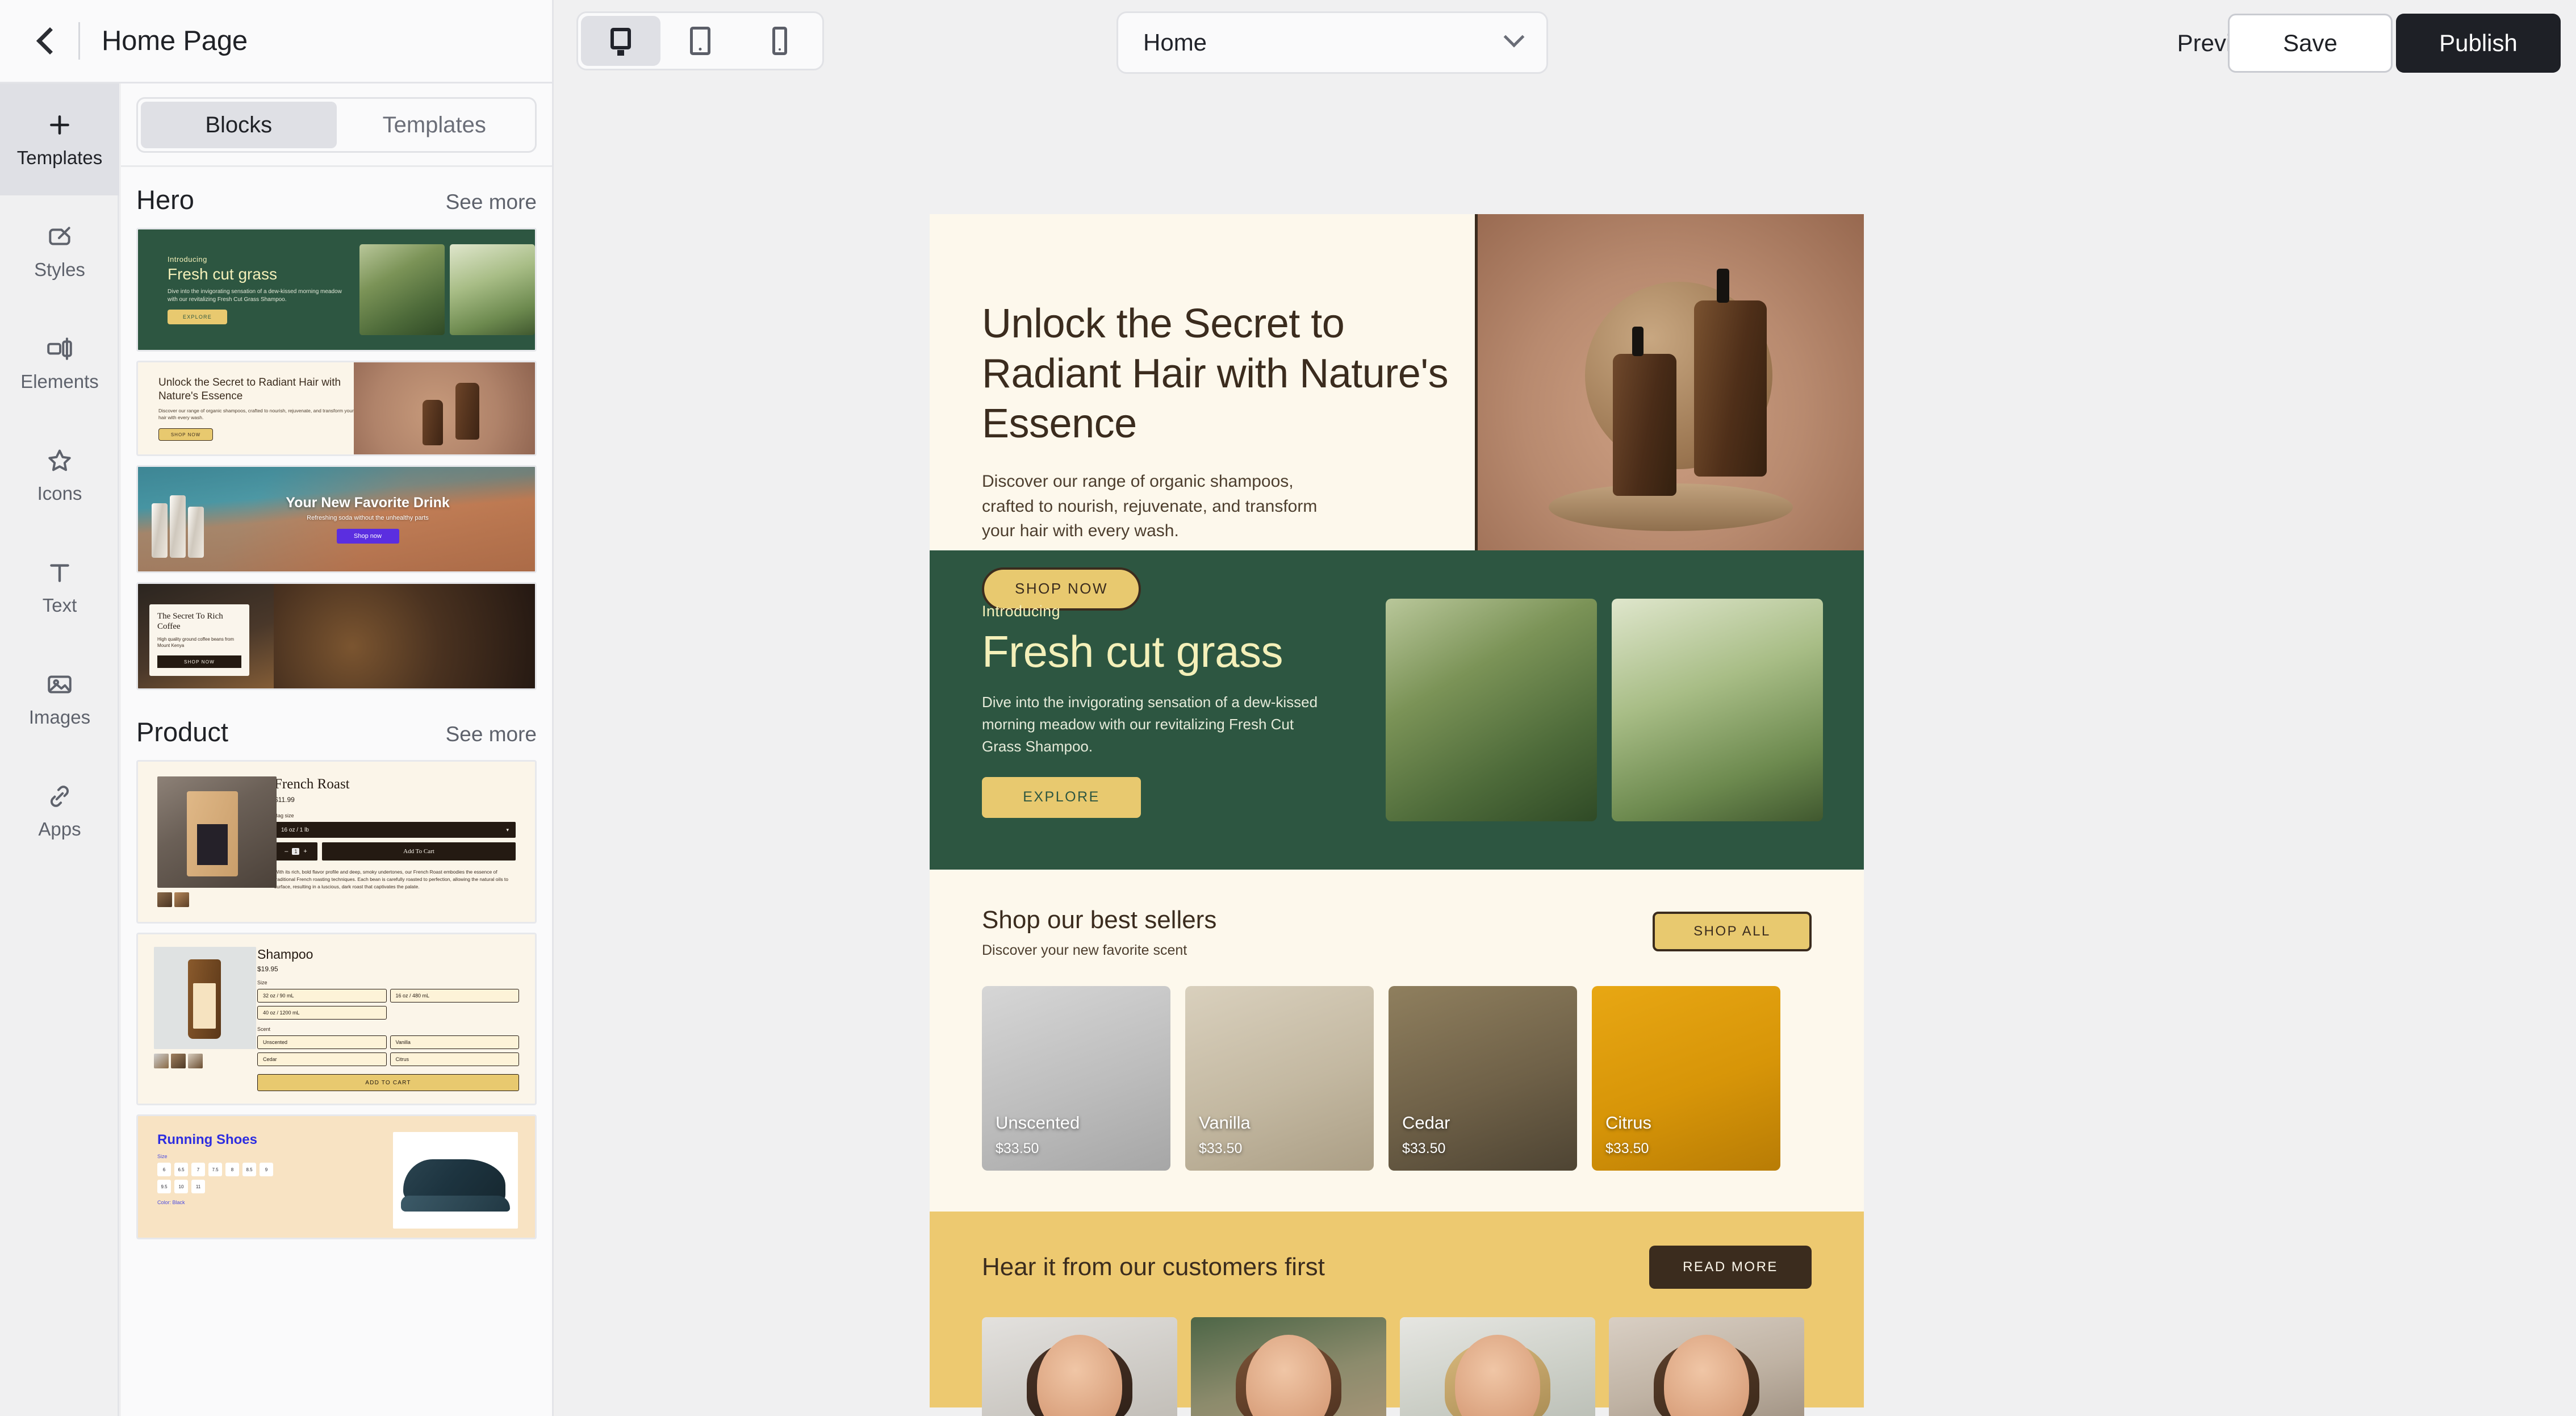 This screenshot has height=1416, width=2576. What do you see at coordinates (1706, 1375) in the screenshot?
I see `face-shape` at bounding box center [1706, 1375].